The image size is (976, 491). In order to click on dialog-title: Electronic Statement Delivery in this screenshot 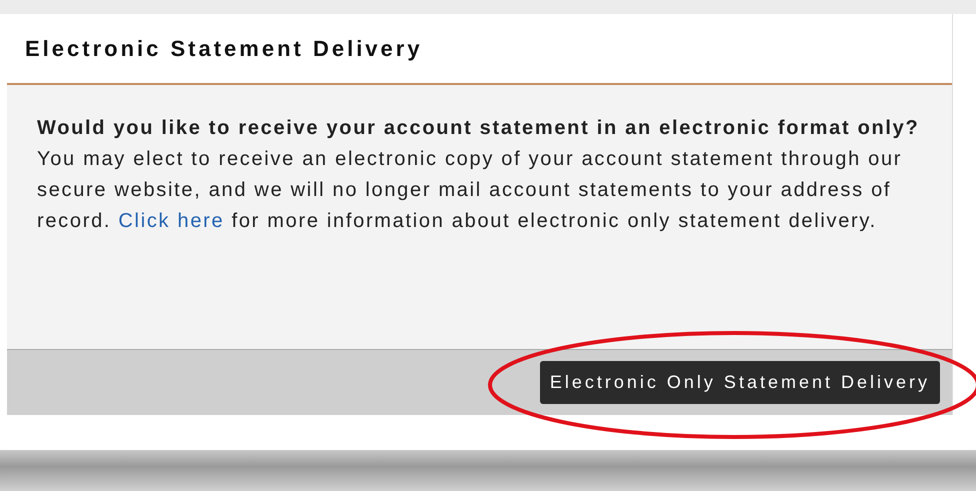, I will do `click(224, 49)`.